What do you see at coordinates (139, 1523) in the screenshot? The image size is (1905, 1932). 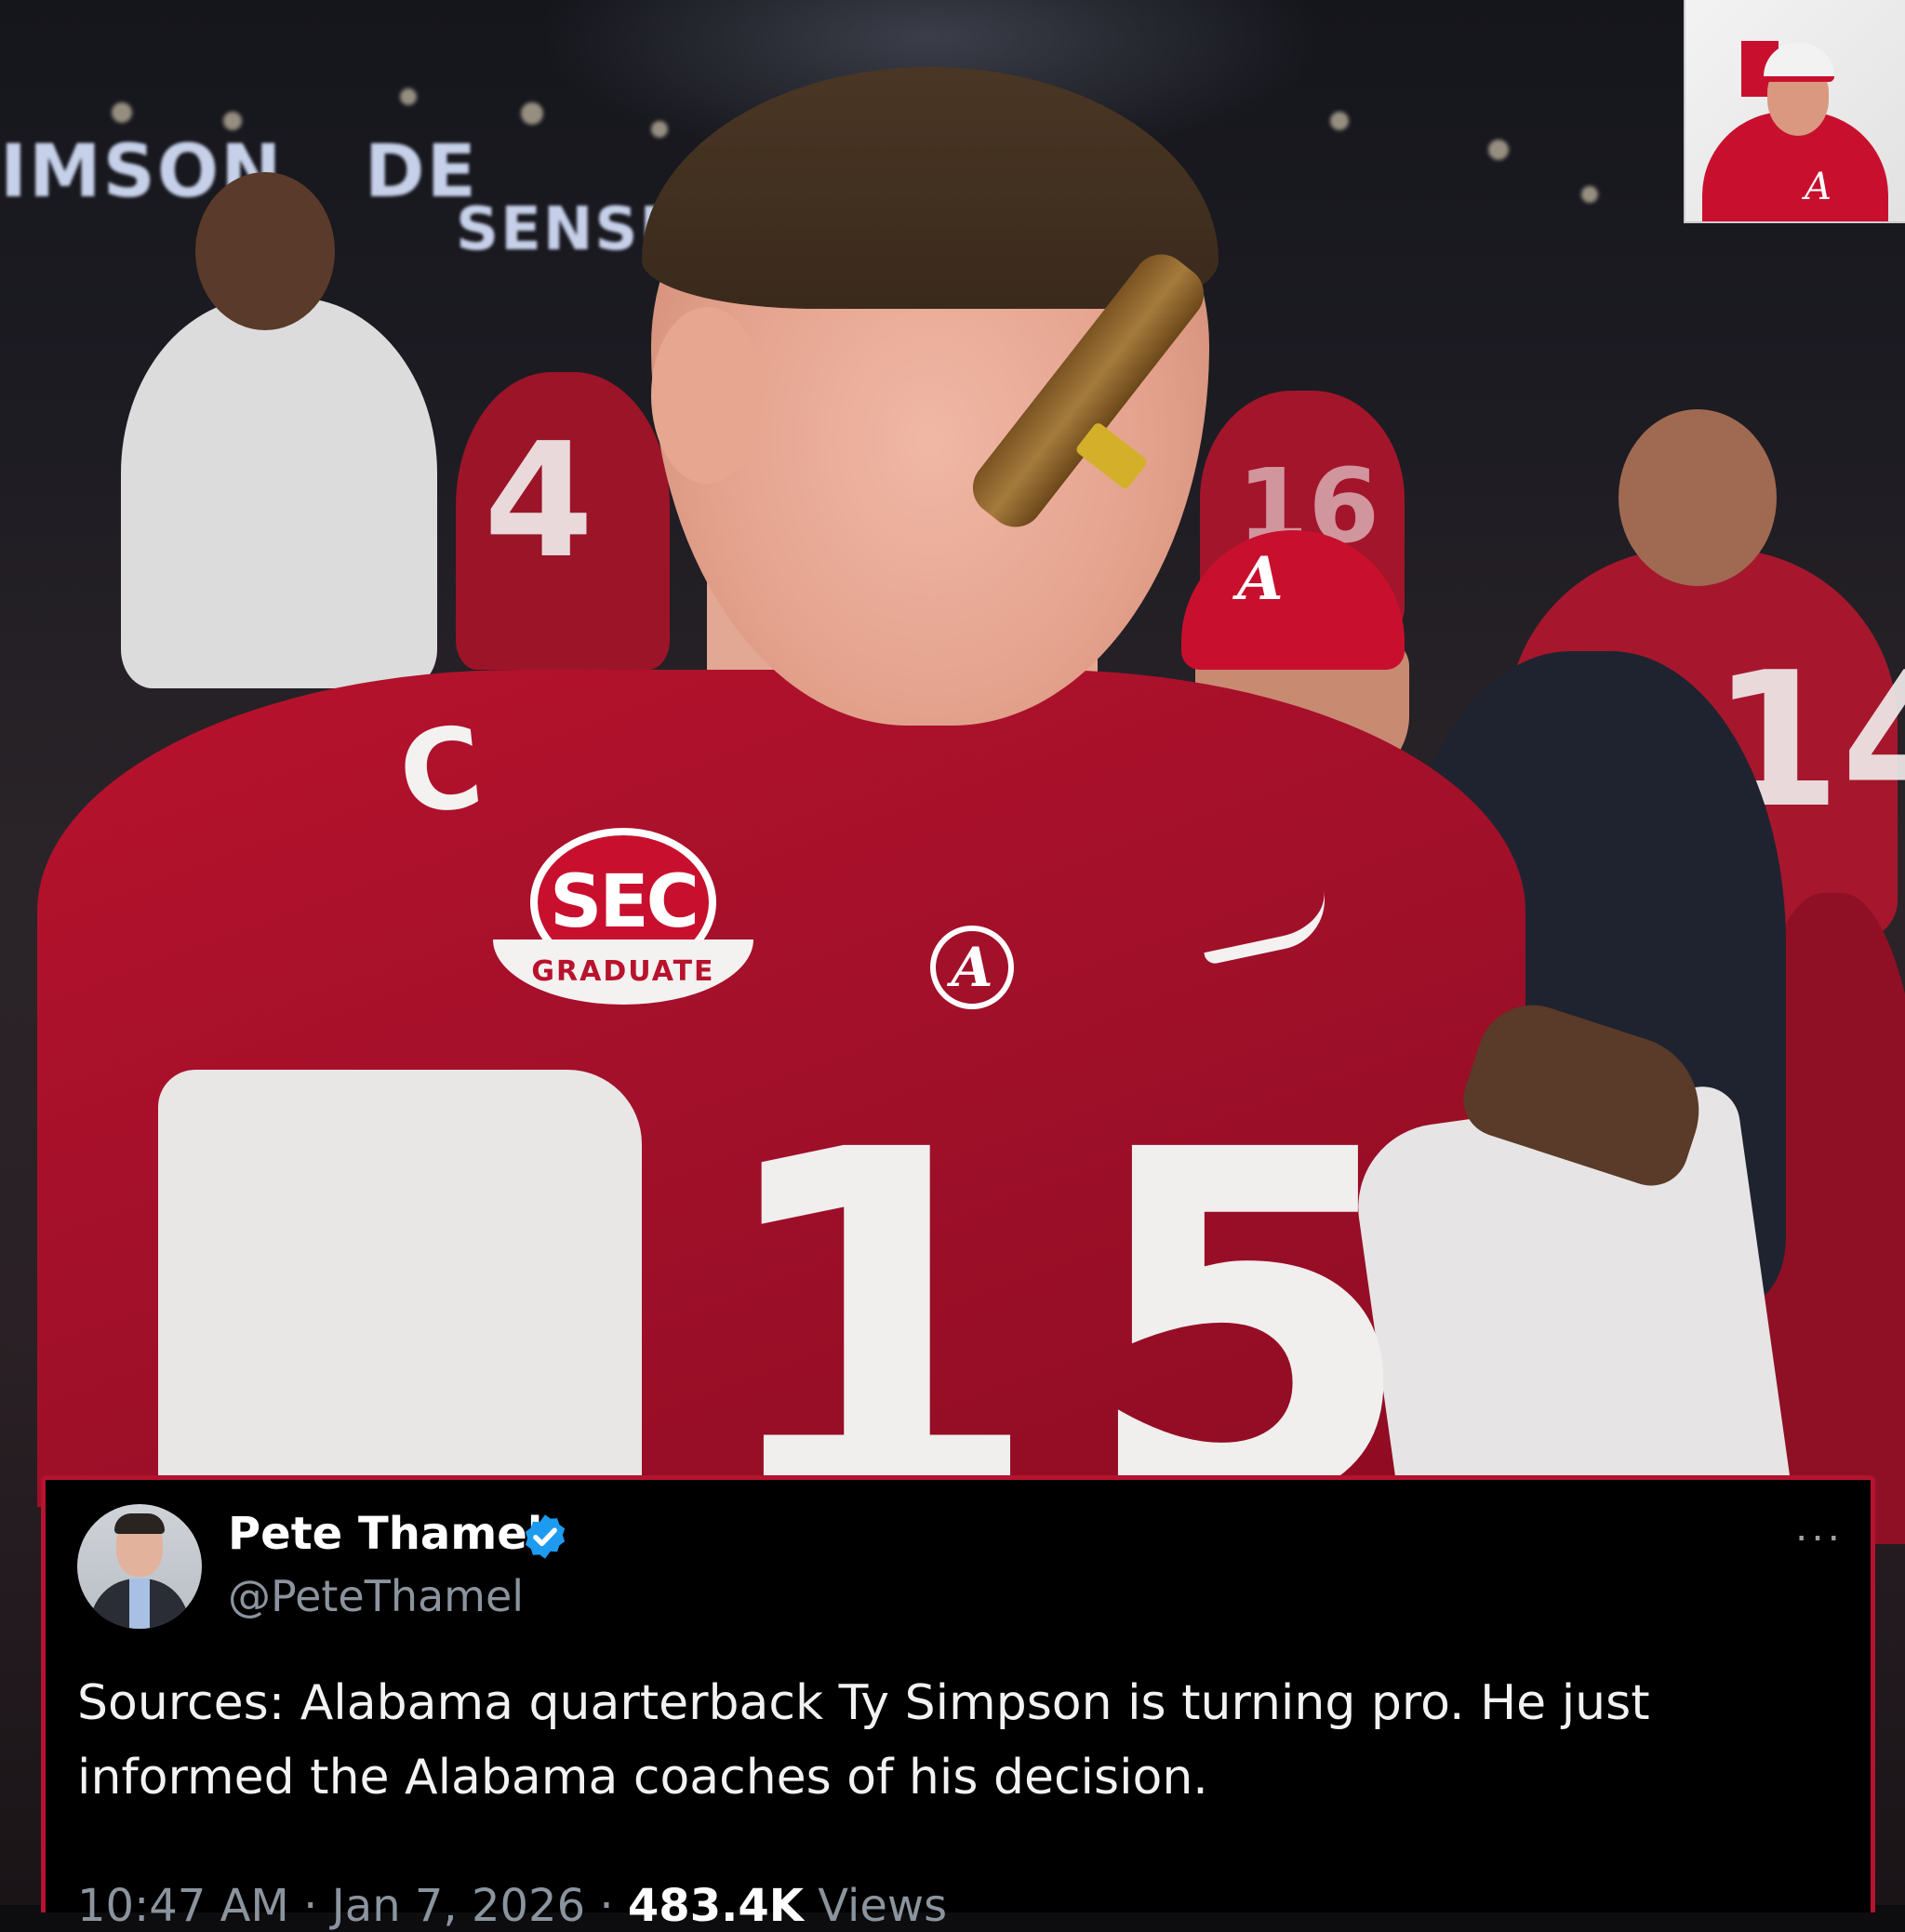 I see `avatar-hair` at bounding box center [139, 1523].